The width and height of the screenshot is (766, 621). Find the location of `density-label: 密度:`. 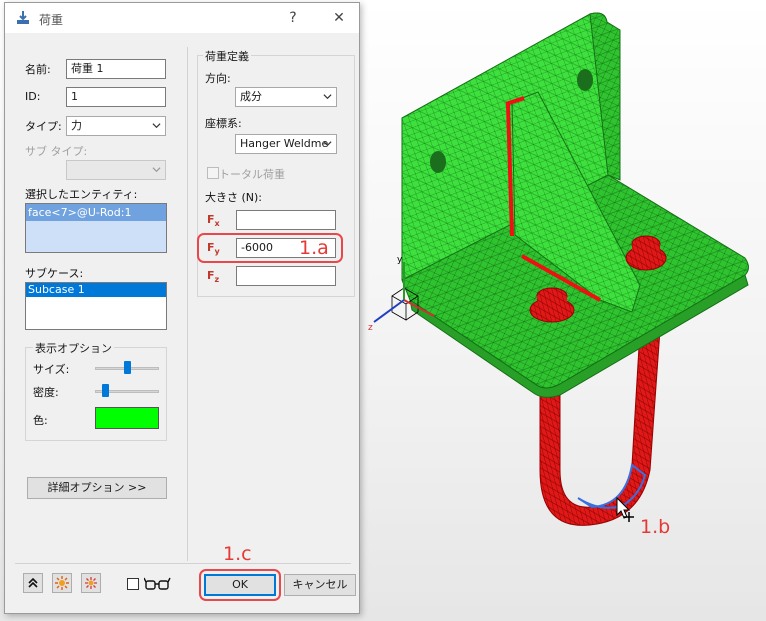

density-label: 密度: is located at coordinates (46, 392).